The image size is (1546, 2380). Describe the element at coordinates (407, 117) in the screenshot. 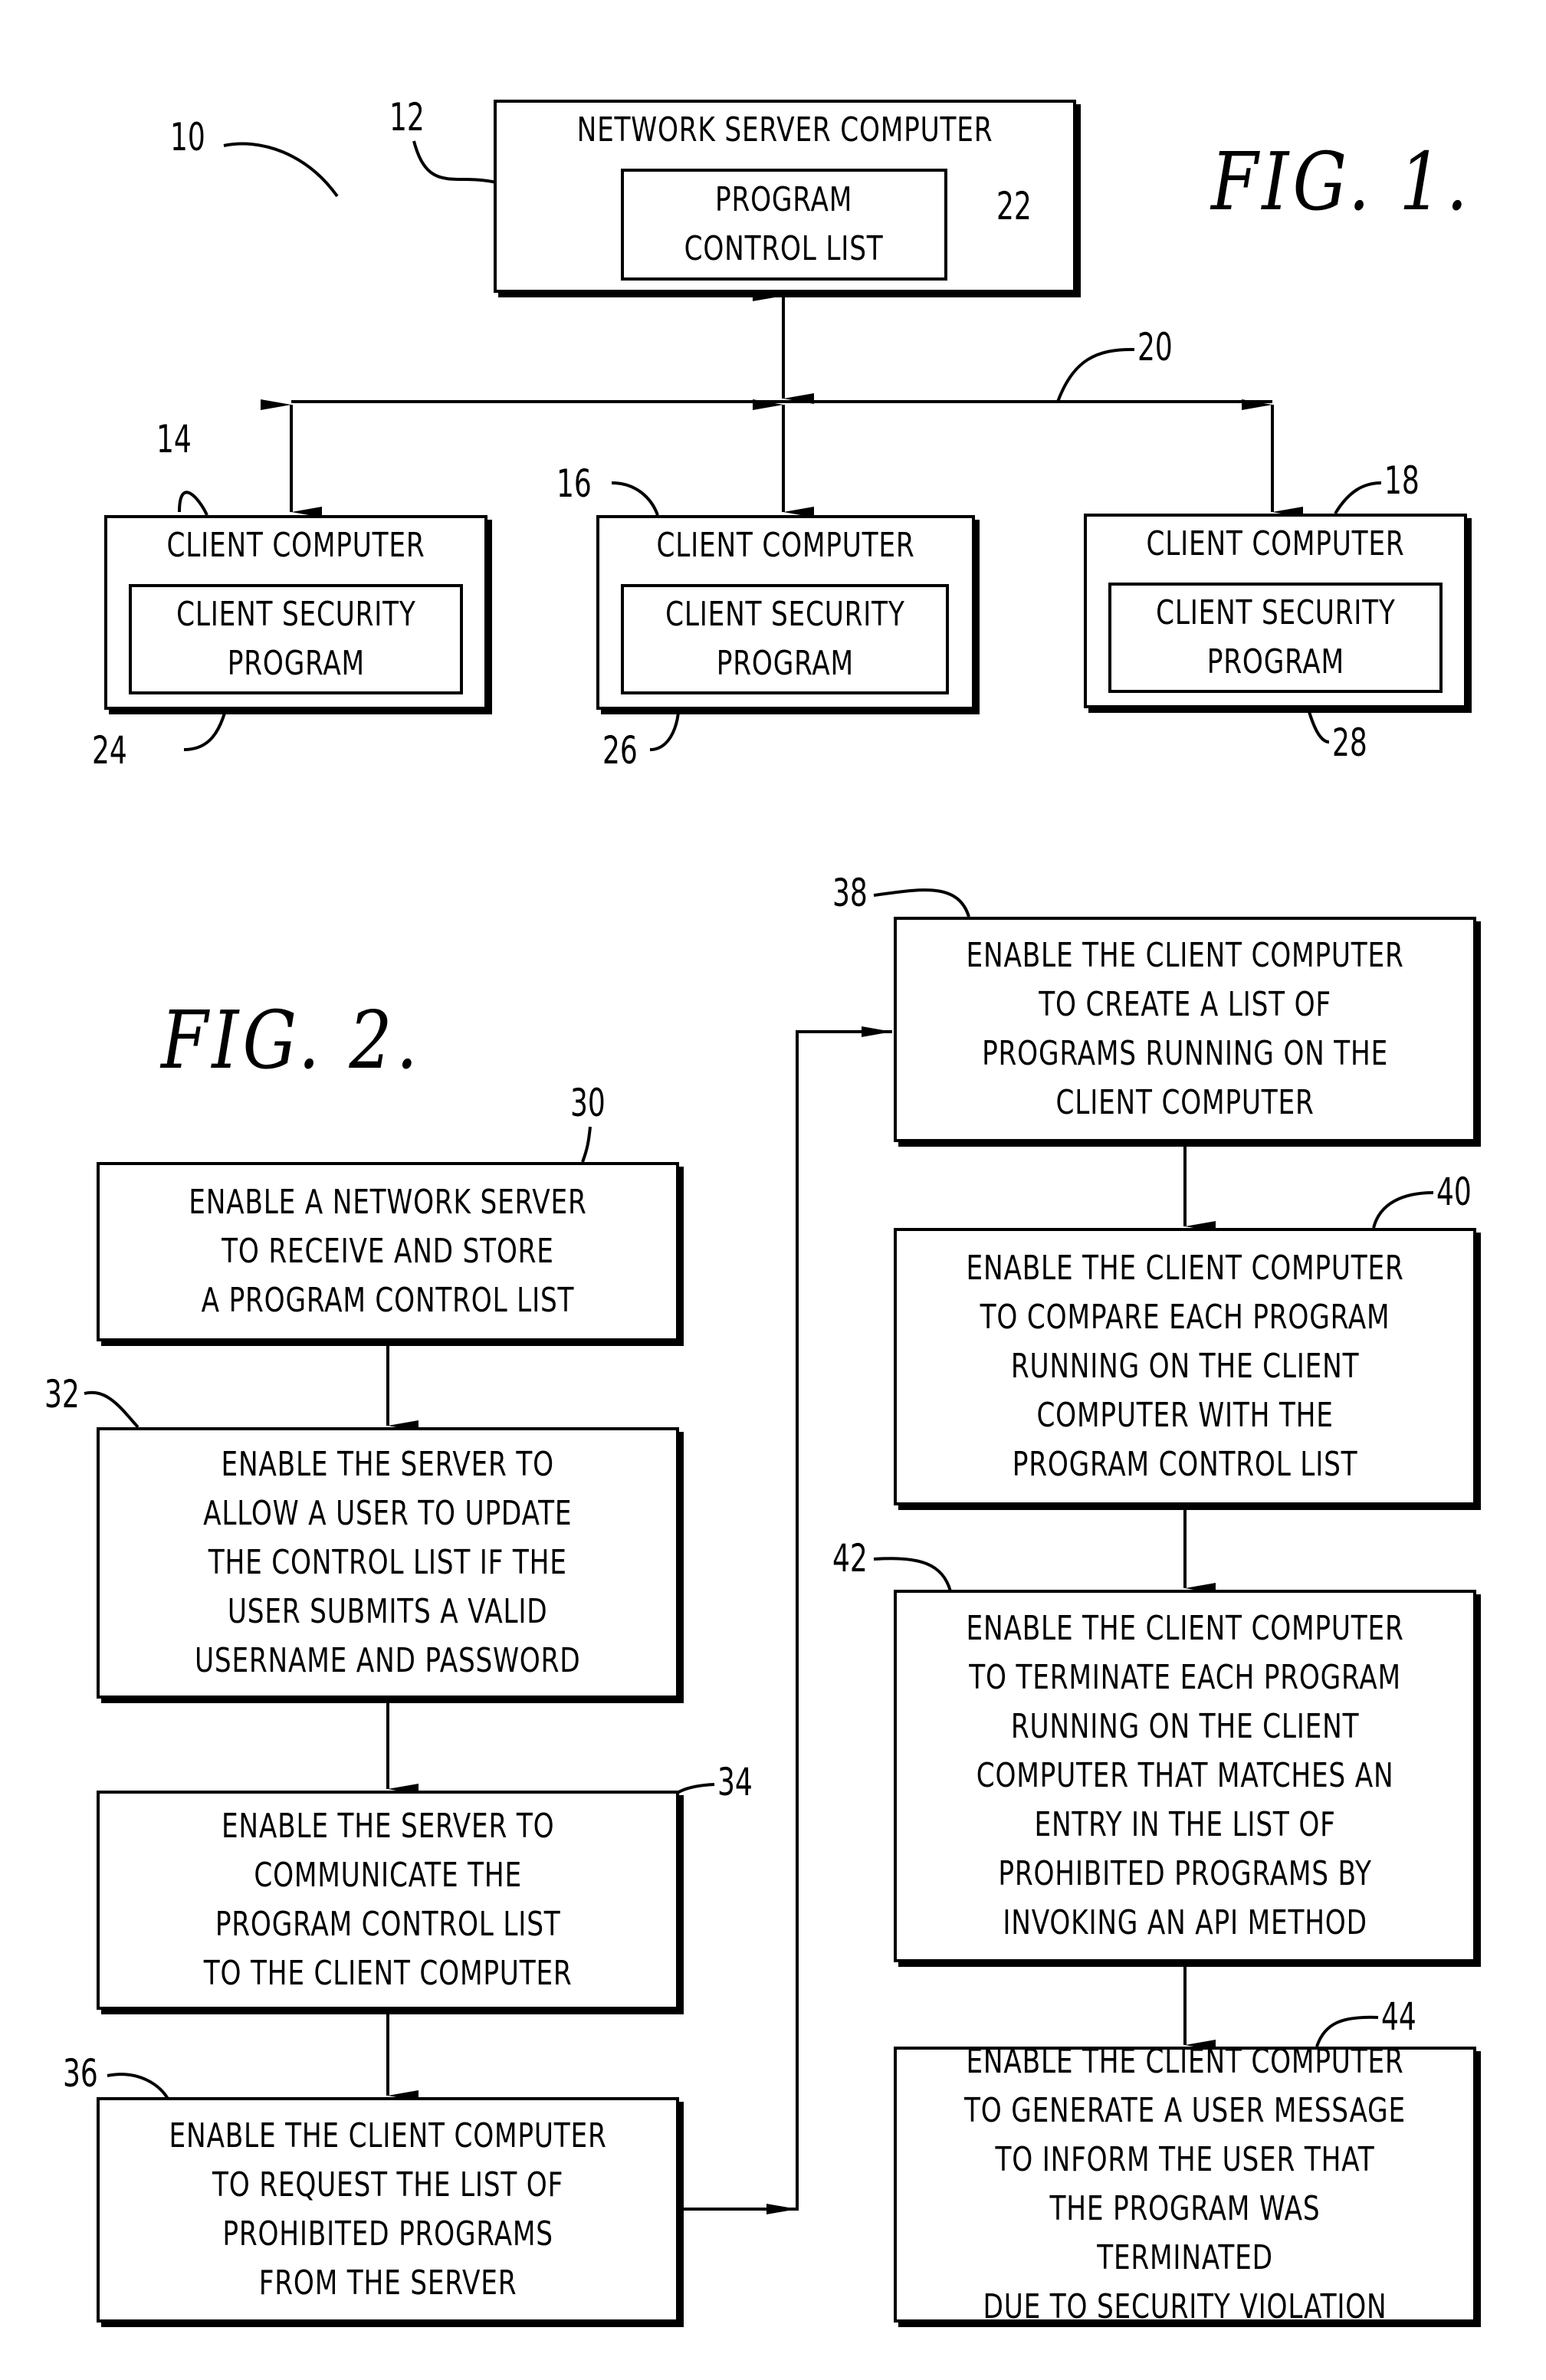

I see `ref-12: 12` at that location.